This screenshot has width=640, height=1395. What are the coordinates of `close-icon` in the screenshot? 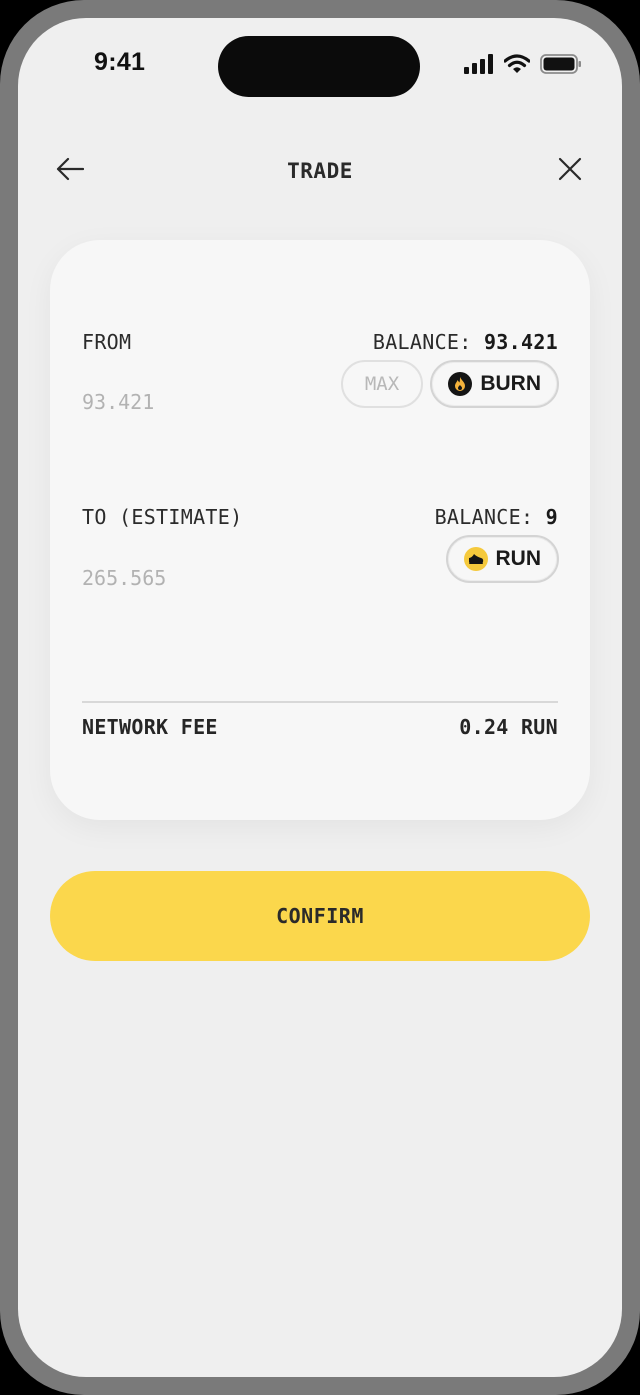 It's located at (570, 171).